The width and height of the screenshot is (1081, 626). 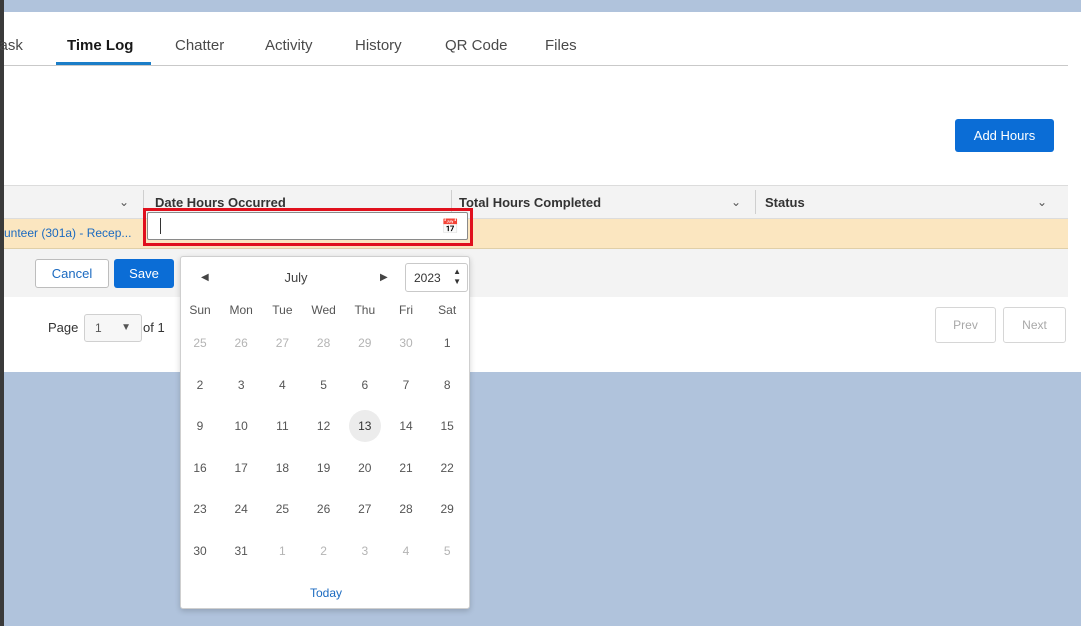 What do you see at coordinates (1042, 202) in the screenshot?
I see `column-4-menu-chevron-down-icon: ⌄` at bounding box center [1042, 202].